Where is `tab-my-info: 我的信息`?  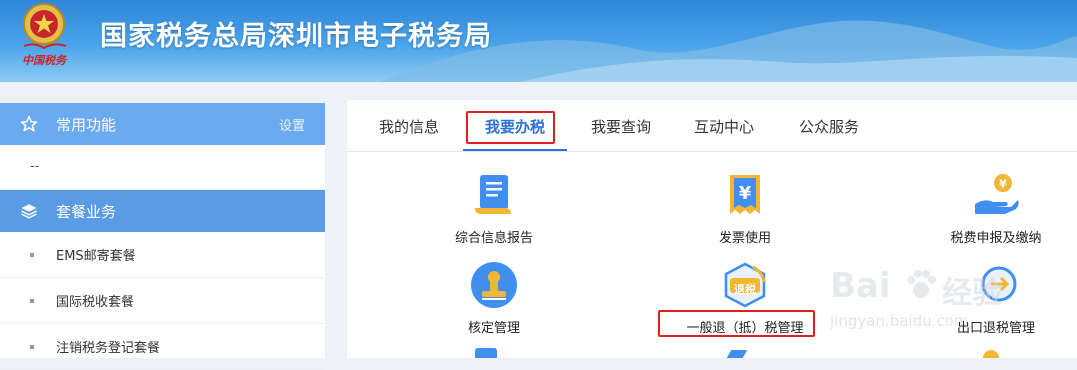
tab-my-info: 我的信息 is located at coordinates (409, 125).